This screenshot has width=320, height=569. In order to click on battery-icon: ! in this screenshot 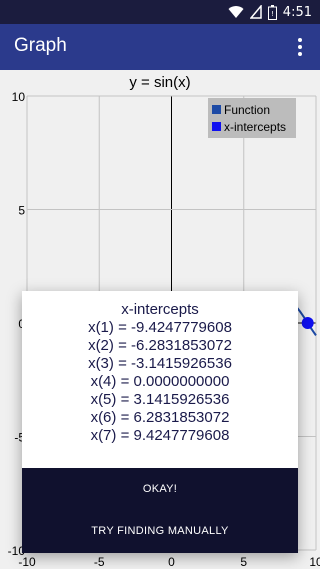, I will do `click(272, 12)`.